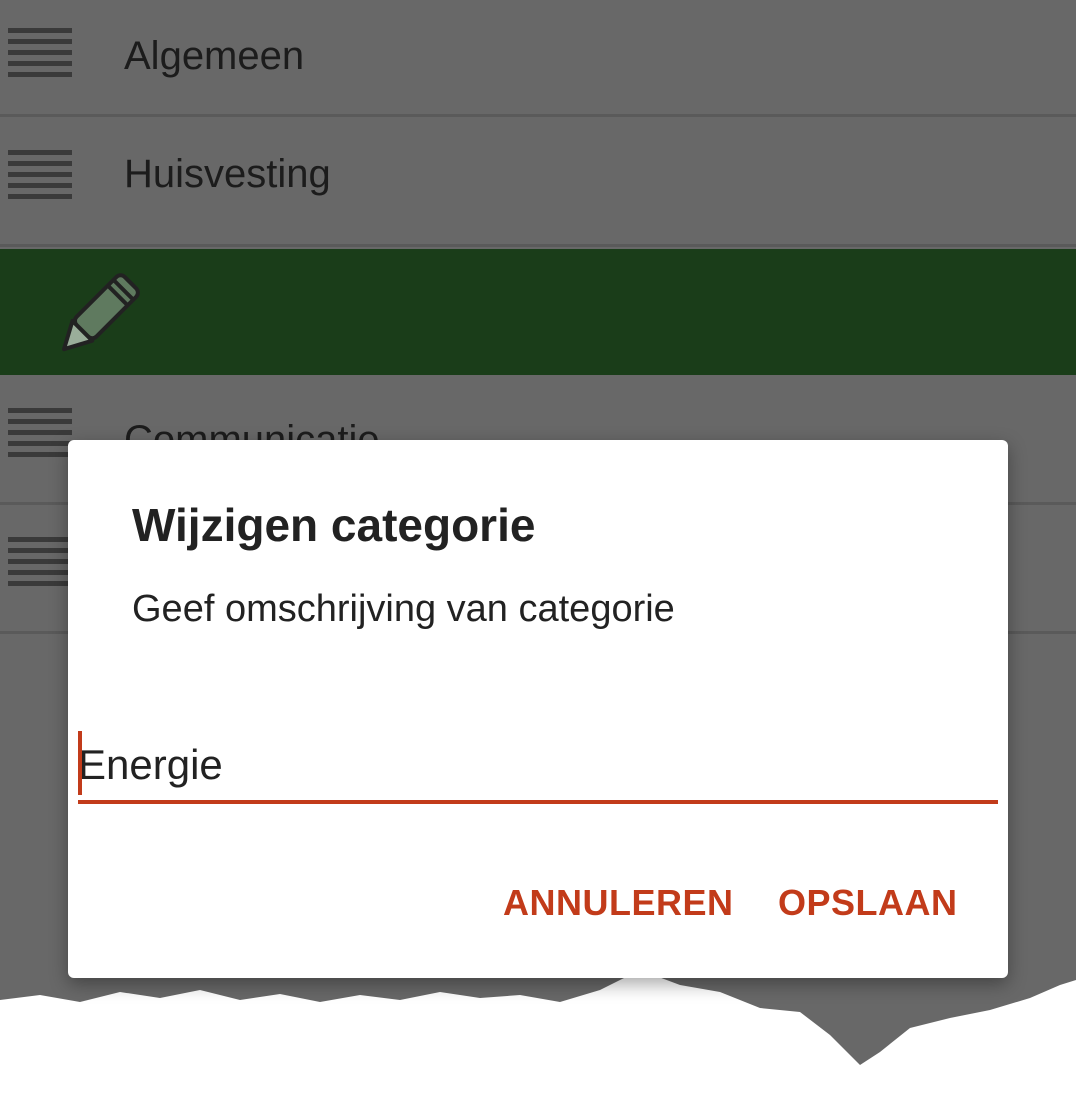 The width and height of the screenshot is (1076, 1105). What do you see at coordinates (227, 174) in the screenshot?
I see `list-item-label: Huisvesting` at bounding box center [227, 174].